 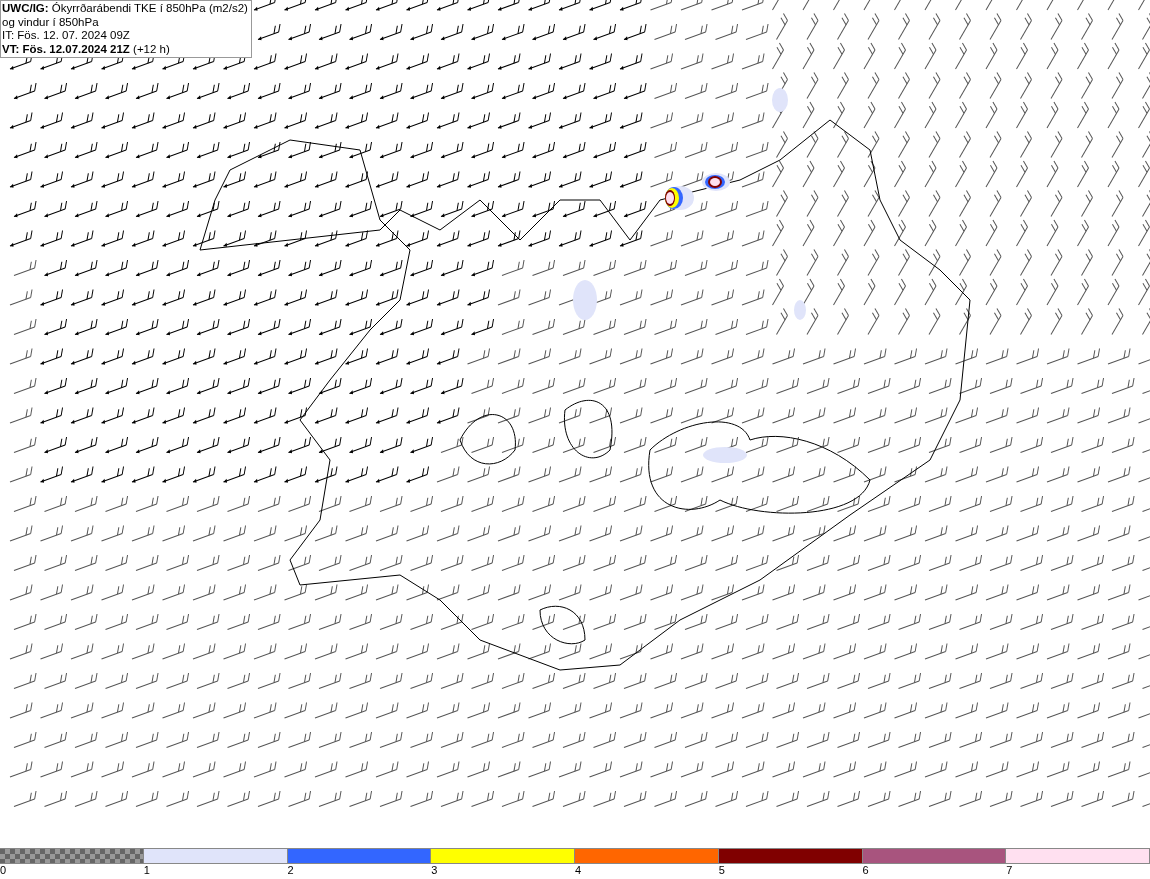 I want to click on colorbar-tick-label: 5, so click(x=722, y=870).